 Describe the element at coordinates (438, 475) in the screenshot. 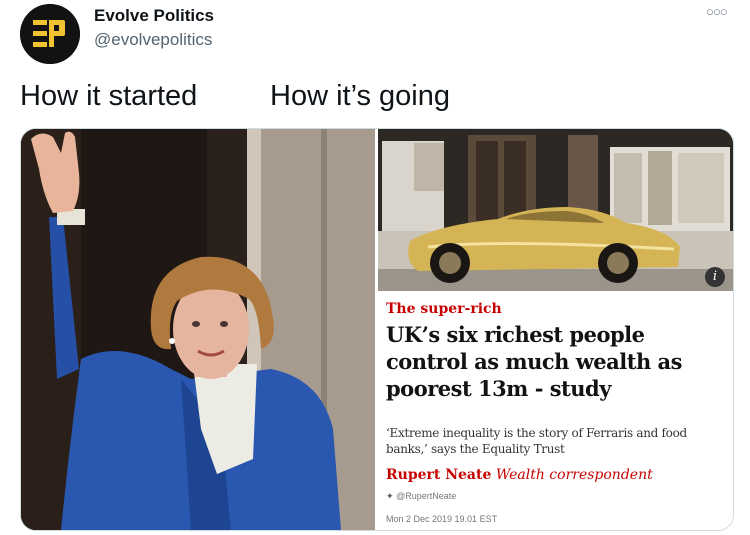

I see `author-name: Rupert Neate` at that location.